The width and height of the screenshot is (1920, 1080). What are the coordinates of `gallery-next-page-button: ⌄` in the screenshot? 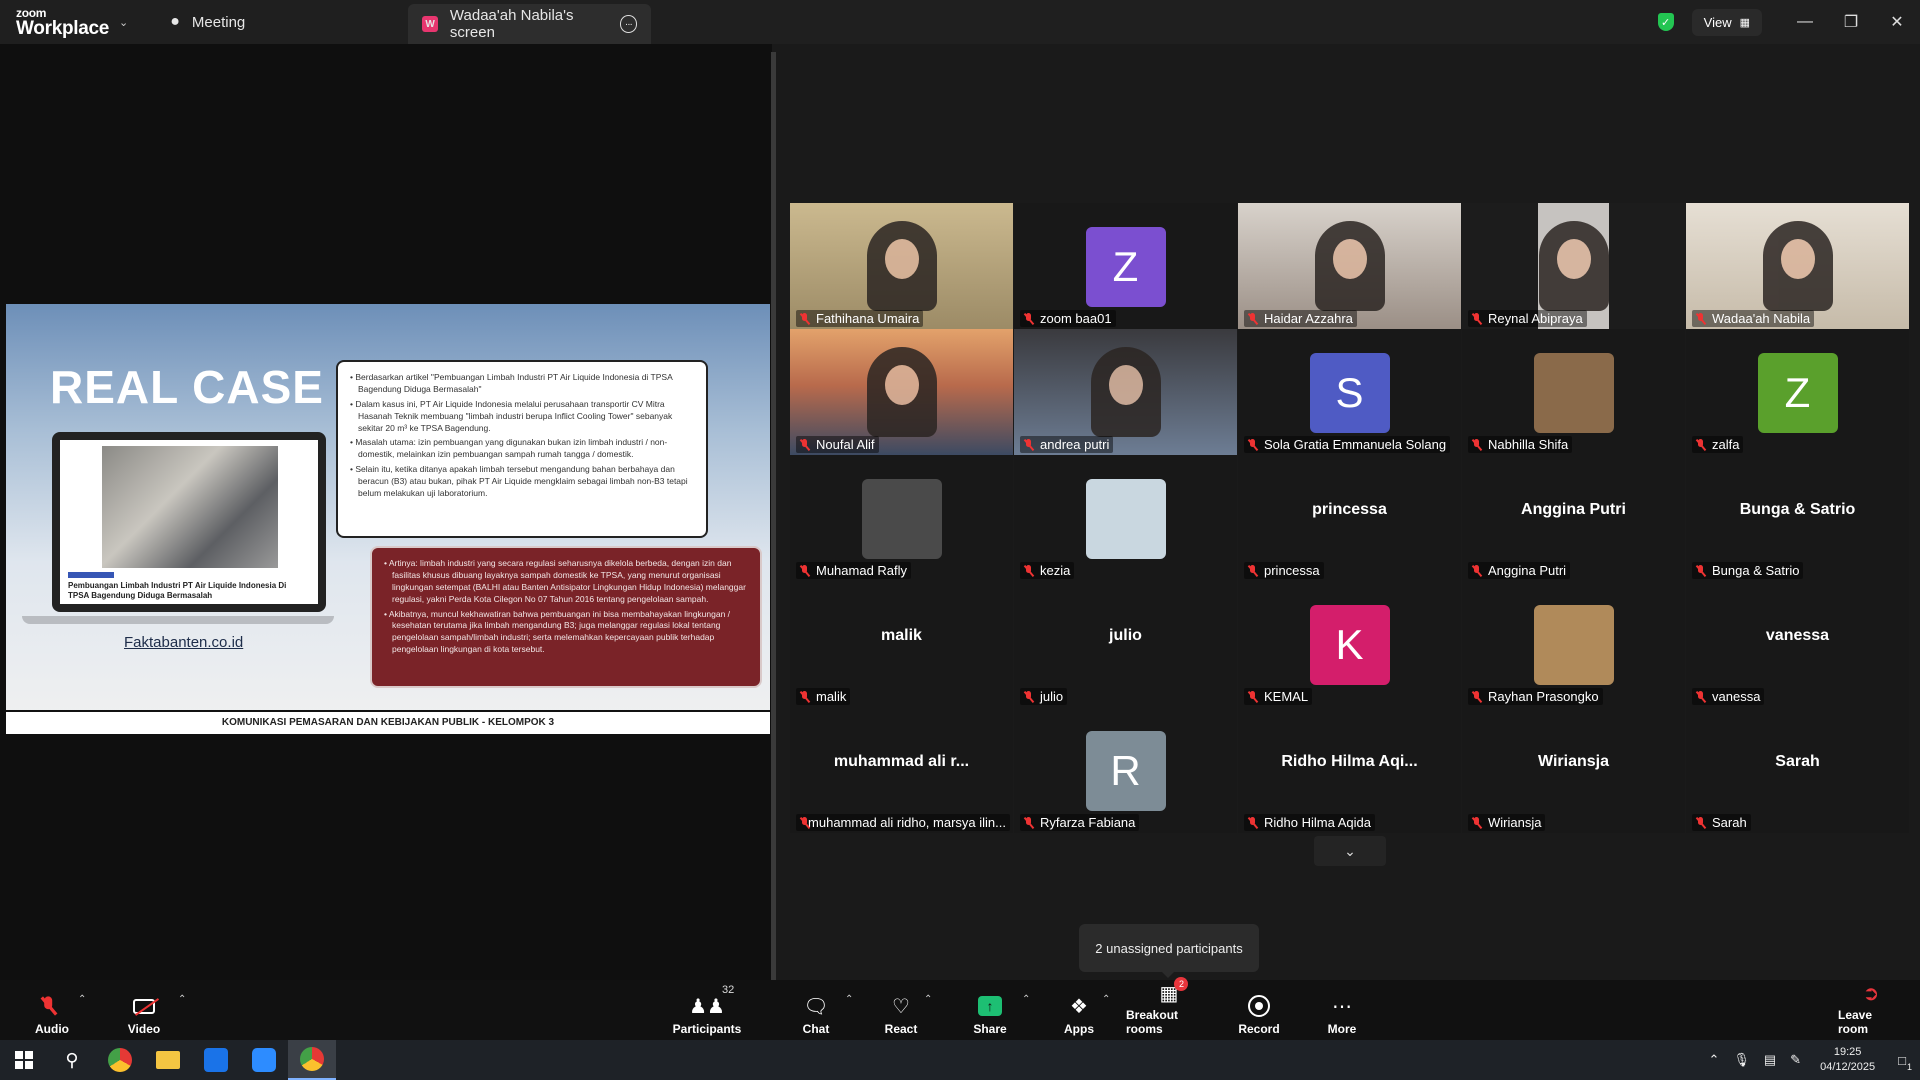 It's located at (1350, 851).